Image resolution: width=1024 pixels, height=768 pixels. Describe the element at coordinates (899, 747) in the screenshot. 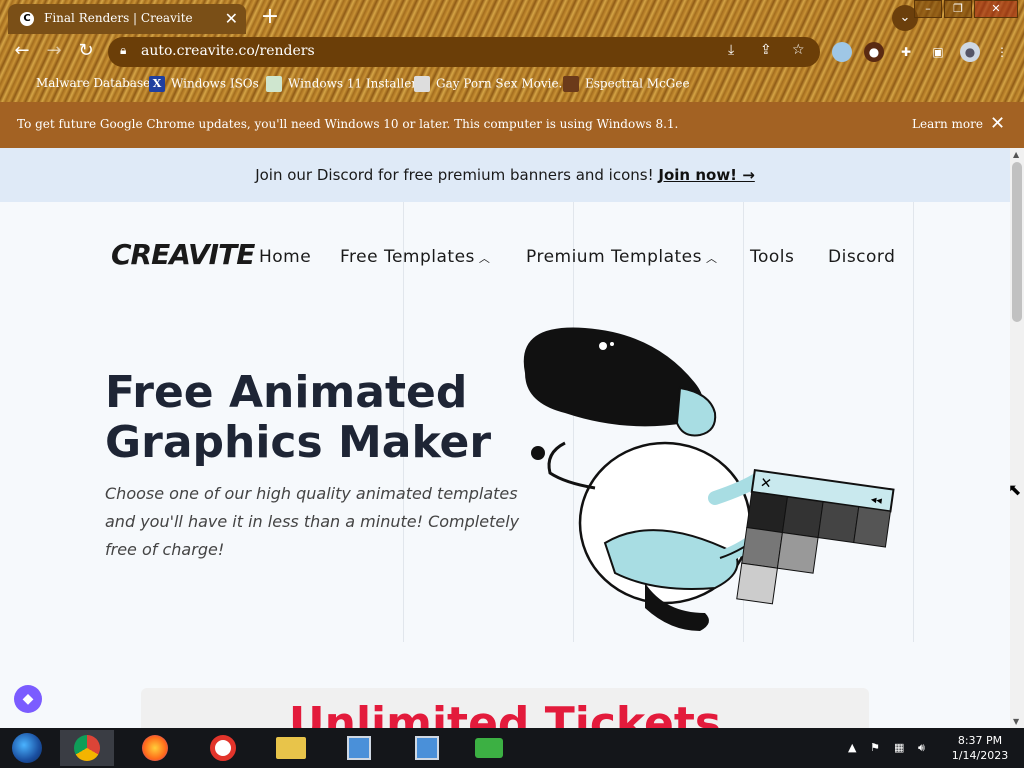

I see `network-icon: ▦` at that location.